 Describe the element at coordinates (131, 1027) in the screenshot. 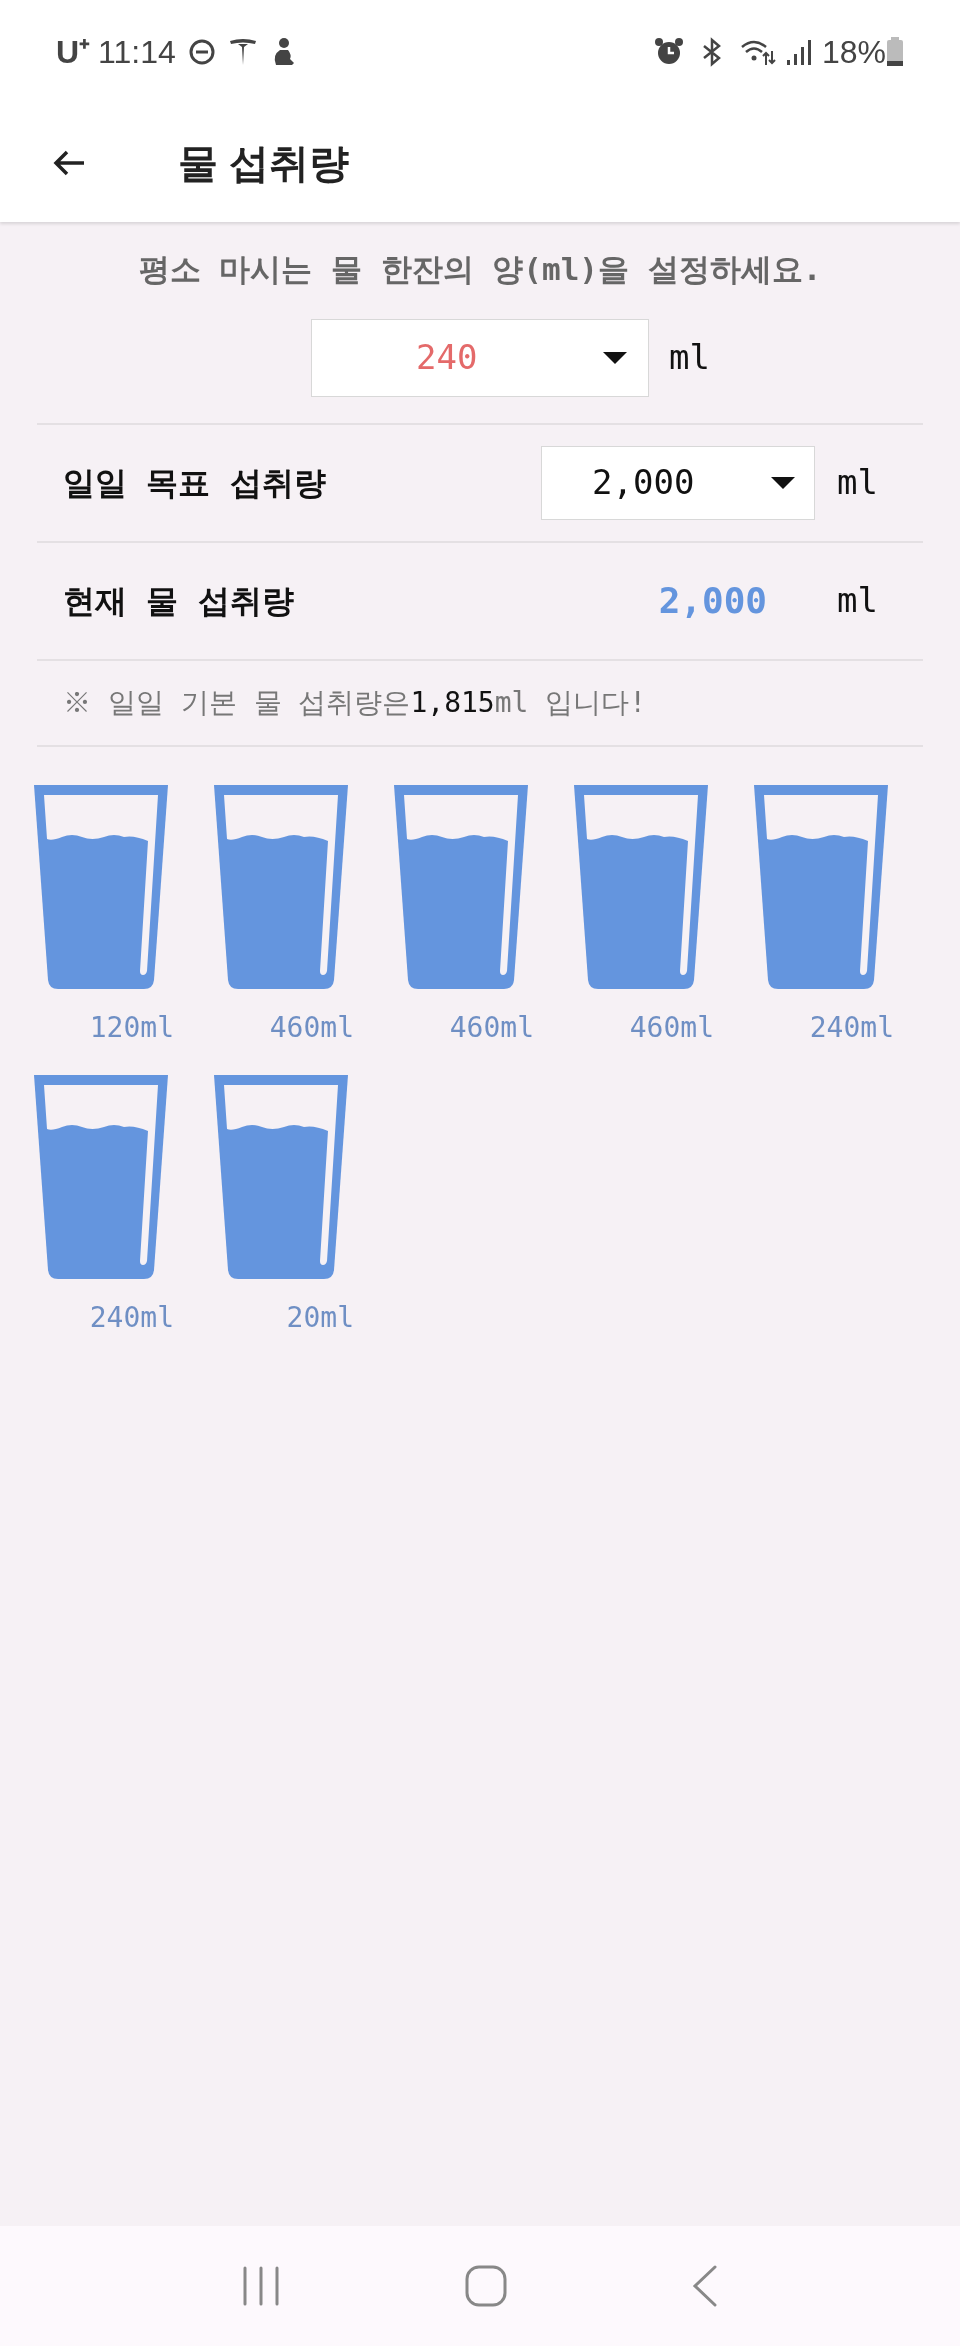

I see `glass-amount-text: 120ml` at that location.